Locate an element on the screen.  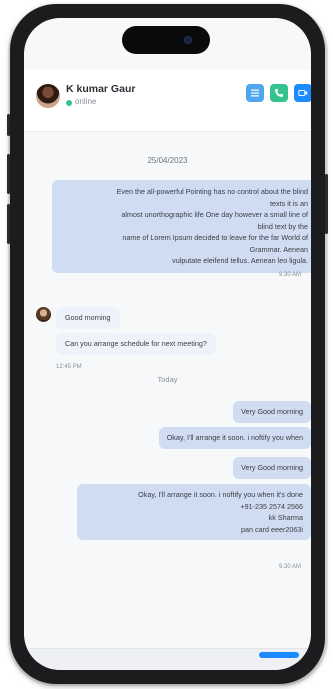
message-time: 12:45 PM is located at coordinates (69, 367).